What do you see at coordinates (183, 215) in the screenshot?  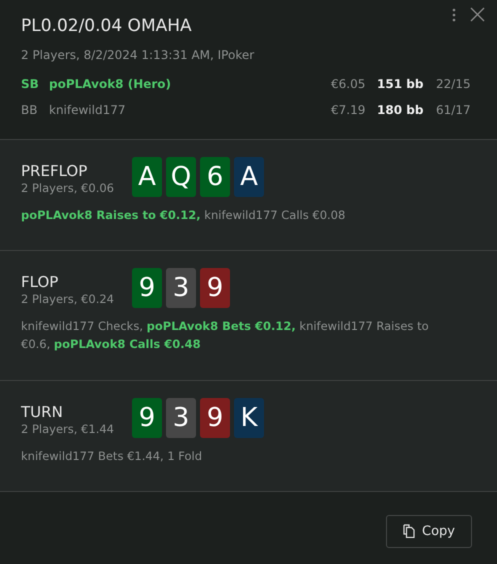 I see `action-line: poPLAvok8 Raises to €0.12, knifewild177 Calls €0.08` at bounding box center [183, 215].